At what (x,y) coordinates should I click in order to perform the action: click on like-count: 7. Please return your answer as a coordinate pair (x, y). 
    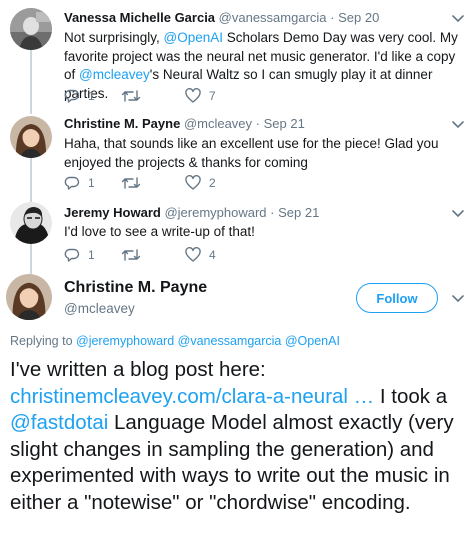
    Looking at the image, I should click on (212, 96).